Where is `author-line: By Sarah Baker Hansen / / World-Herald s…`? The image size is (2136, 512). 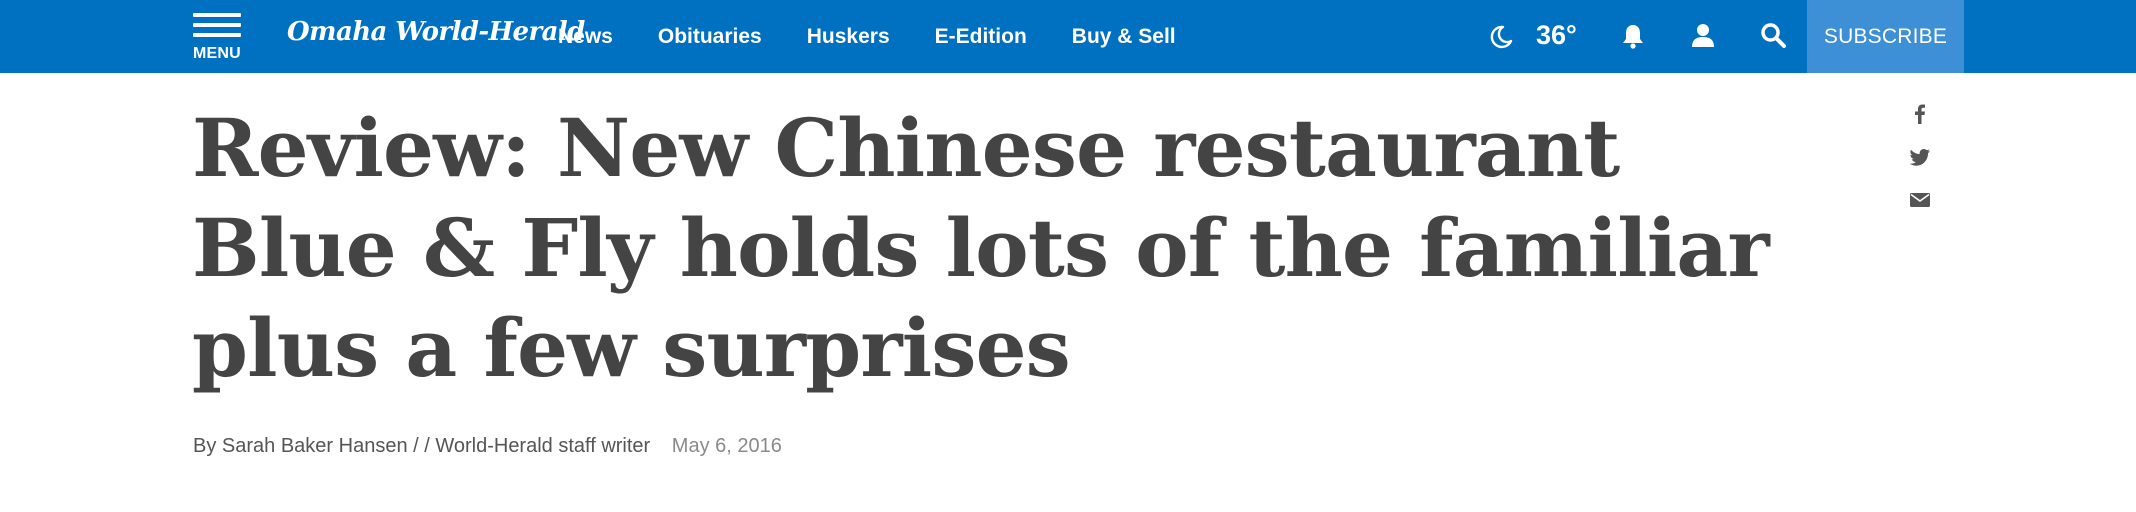
author-line: By Sarah Baker Hansen / / World-Herald s… is located at coordinates (422, 446).